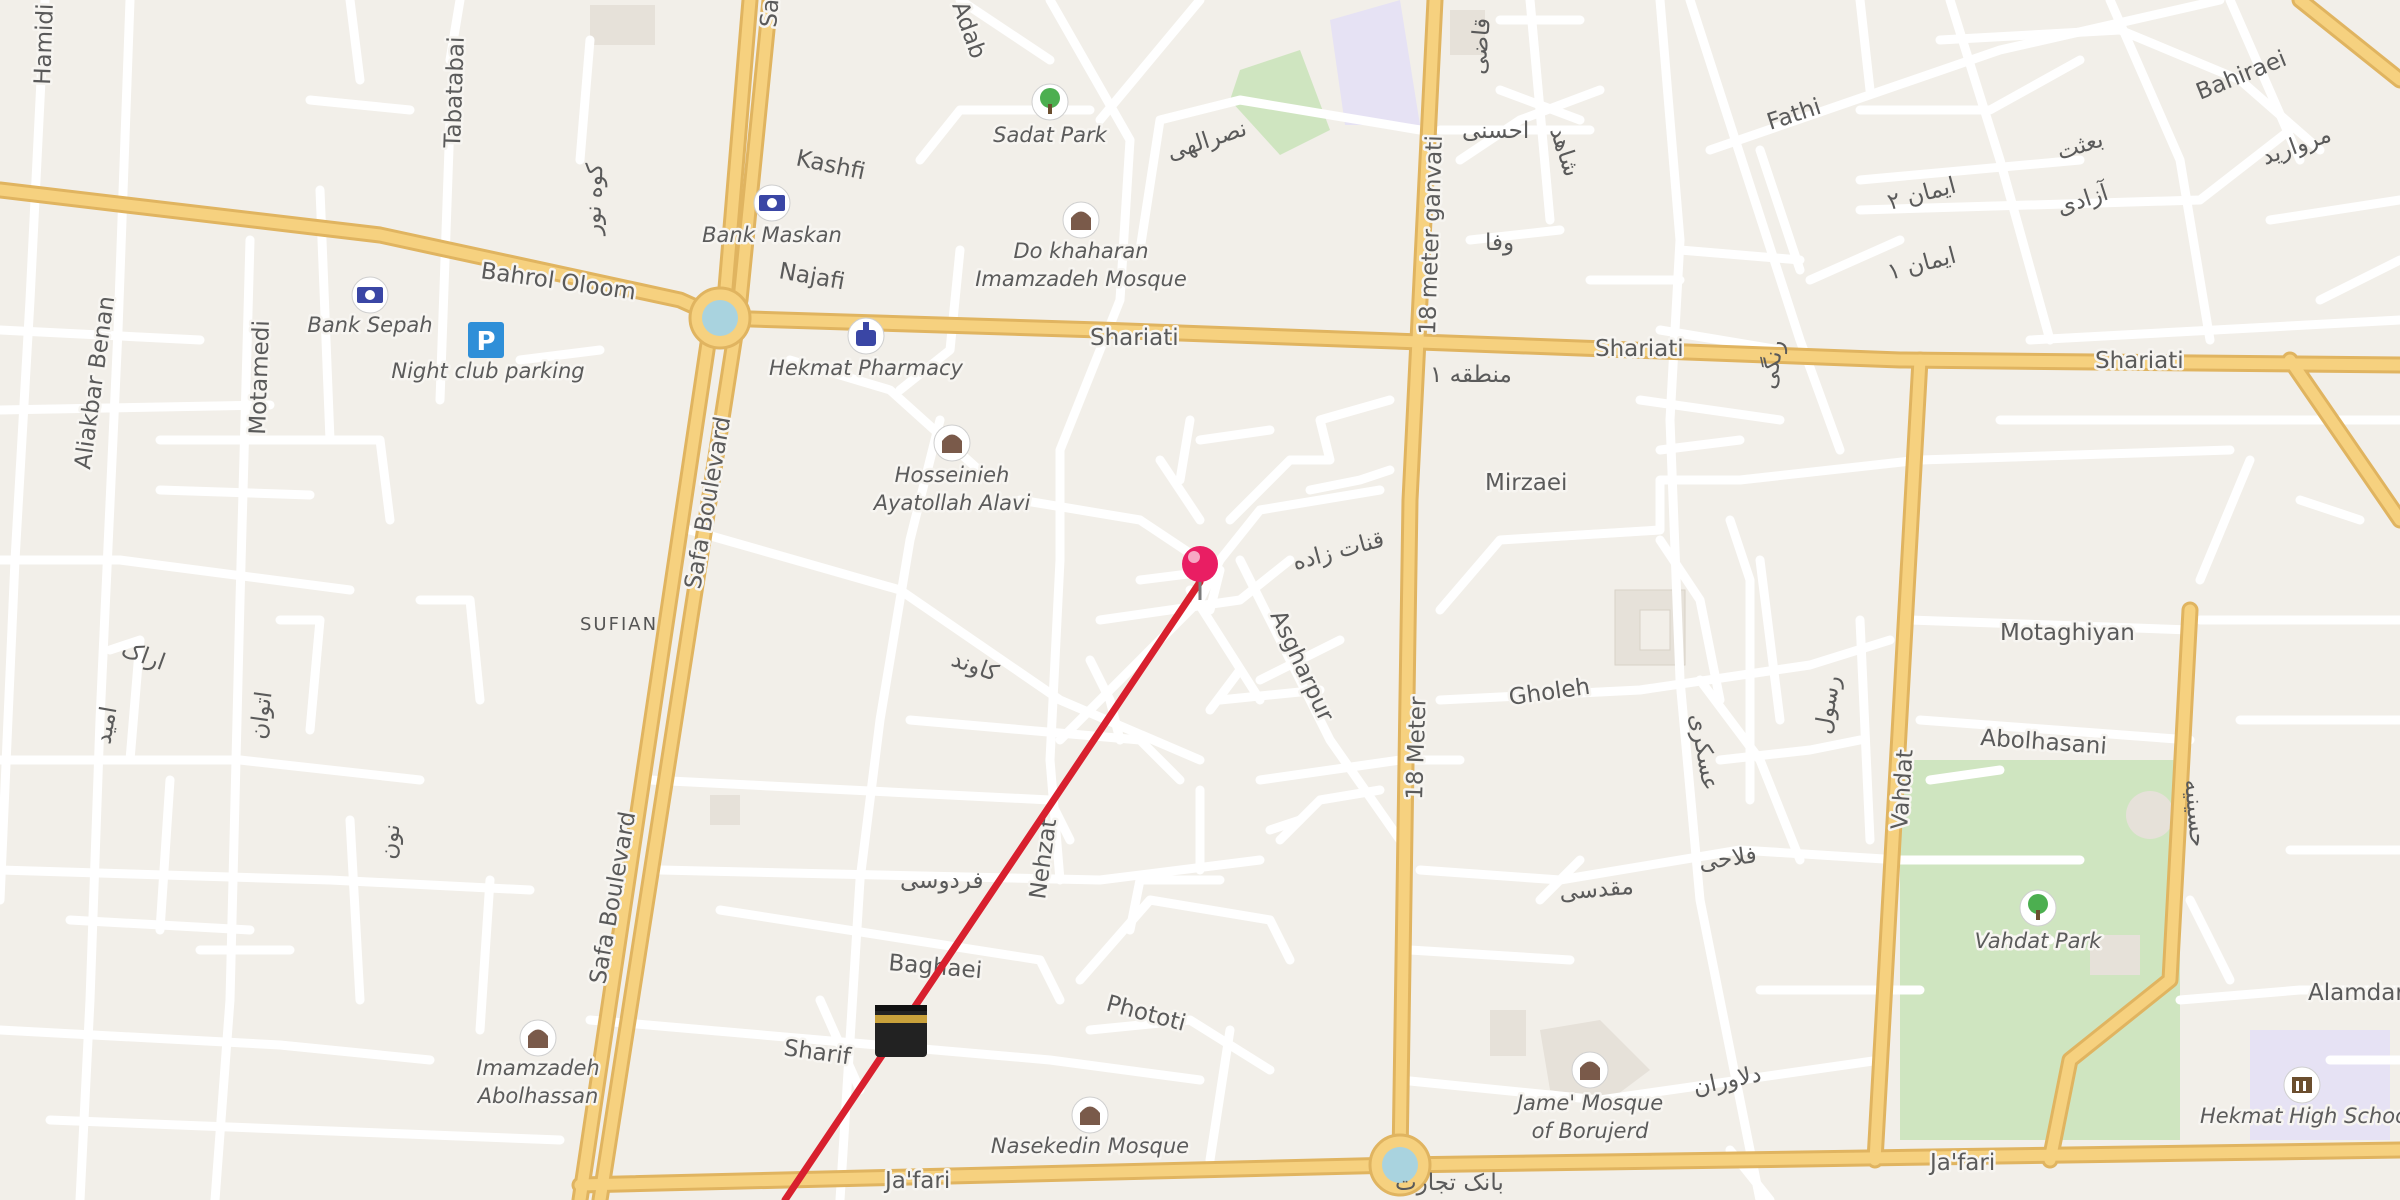 The height and width of the screenshot is (1200, 2400). Describe the element at coordinates (1727, 859) in the screenshot. I see `road-label-ar-10: فلاحی` at that location.